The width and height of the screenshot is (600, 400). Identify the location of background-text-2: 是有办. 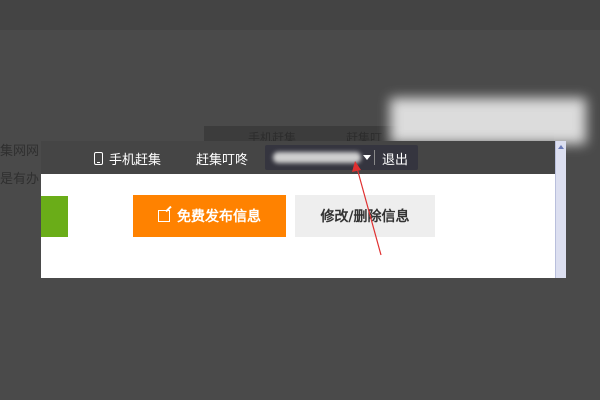
(20, 179).